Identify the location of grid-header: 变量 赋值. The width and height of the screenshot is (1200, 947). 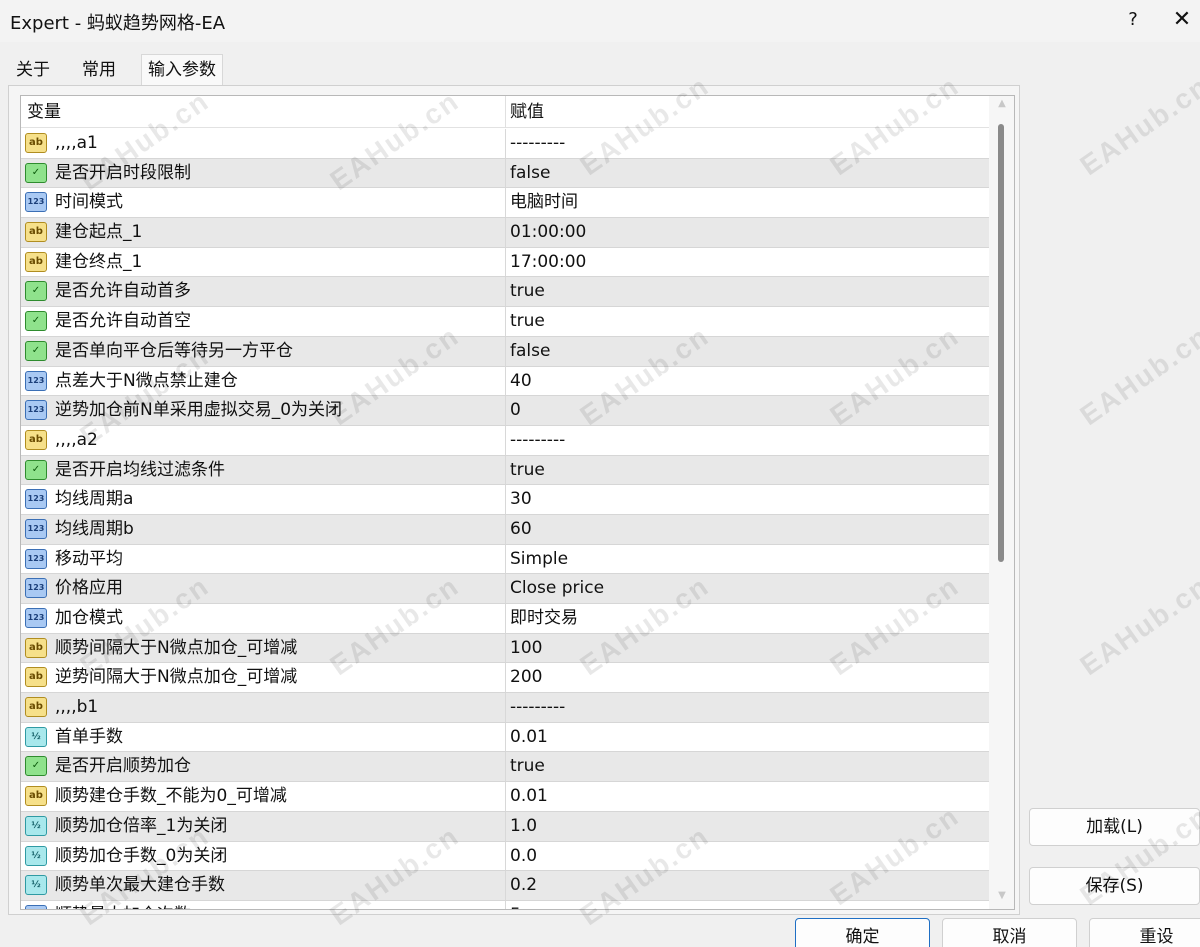
(505, 112).